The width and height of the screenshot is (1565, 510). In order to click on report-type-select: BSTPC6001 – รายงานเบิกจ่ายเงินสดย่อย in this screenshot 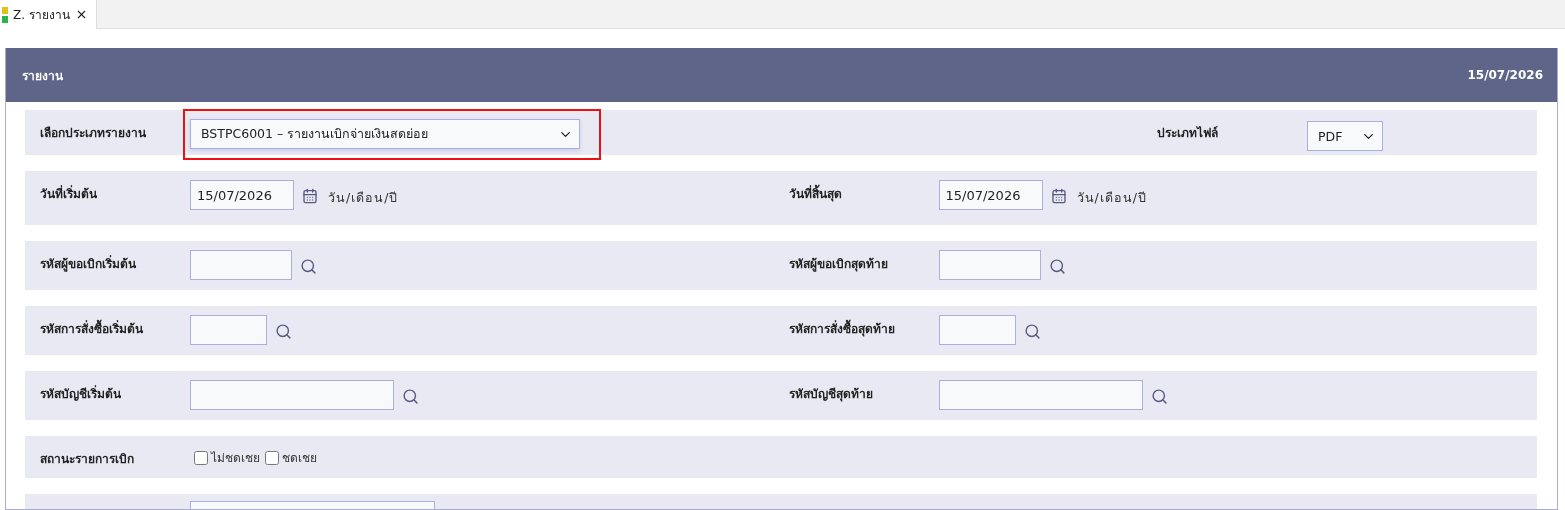, I will do `click(385, 134)`.